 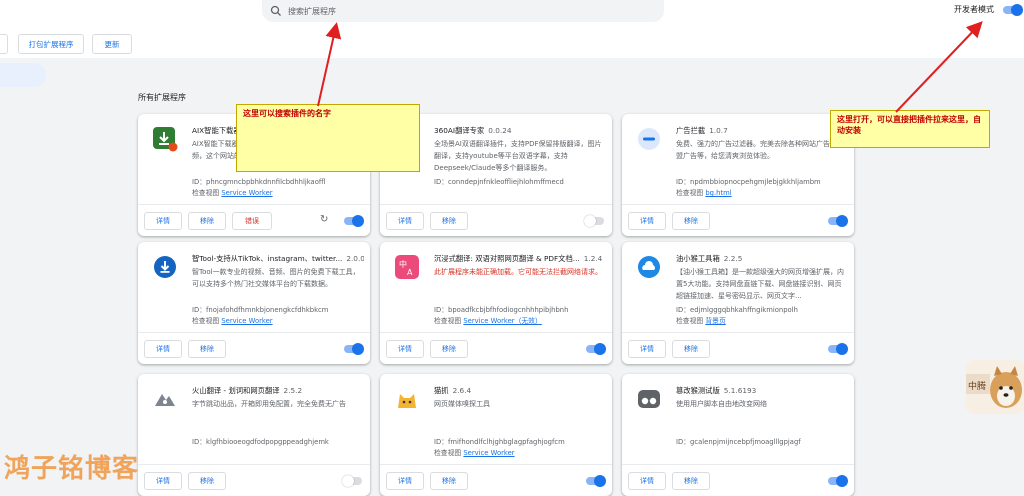 What do you see at coordinates (72, 469) in the screenshot?
I see `blog-watermark: 鸿子铭博客` at bounding box center [72, 469].